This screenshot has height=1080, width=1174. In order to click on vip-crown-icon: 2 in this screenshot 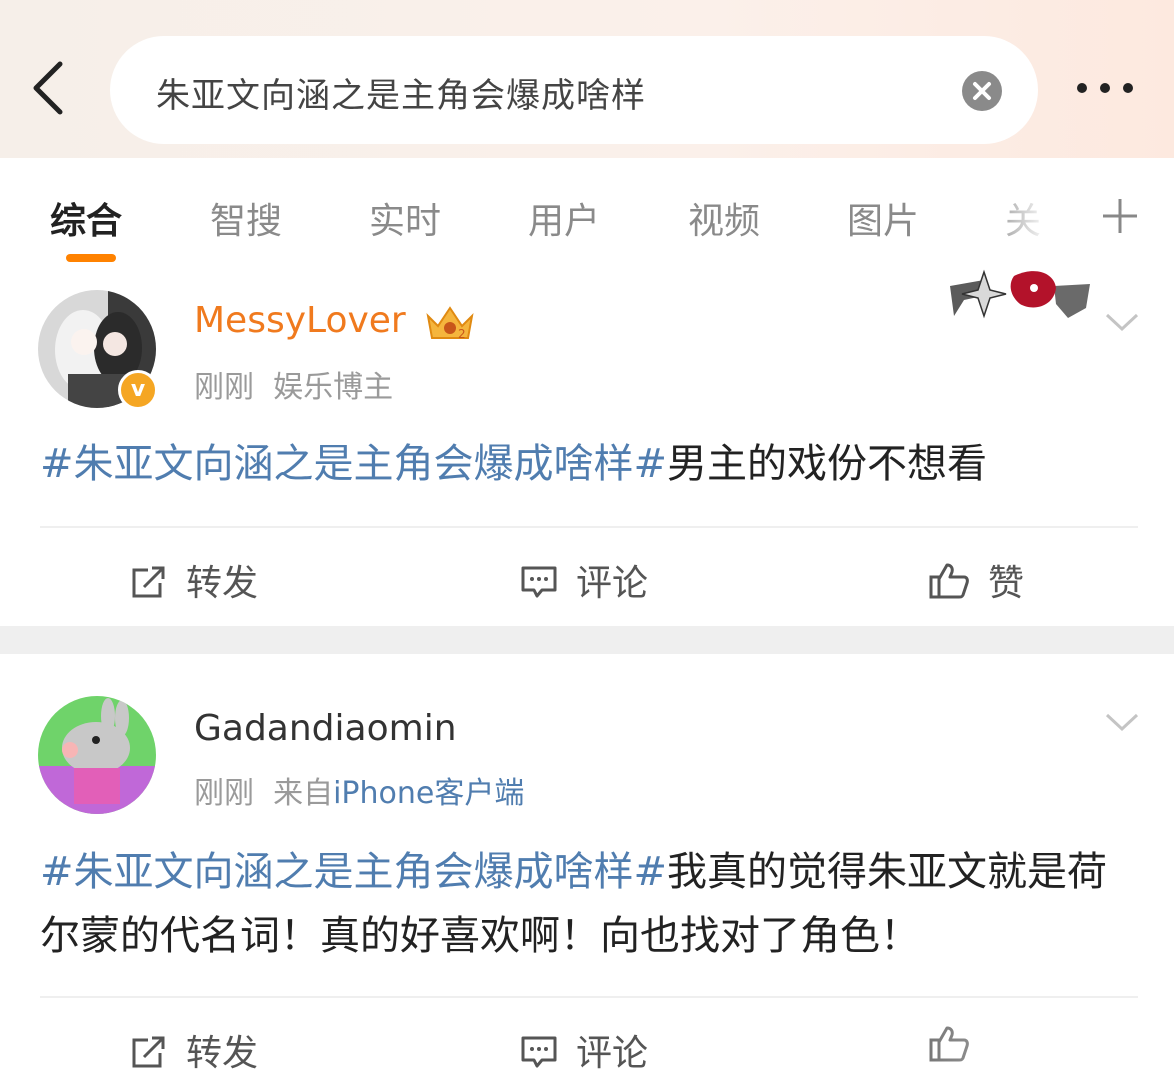, I will do `click(450, 326)`.